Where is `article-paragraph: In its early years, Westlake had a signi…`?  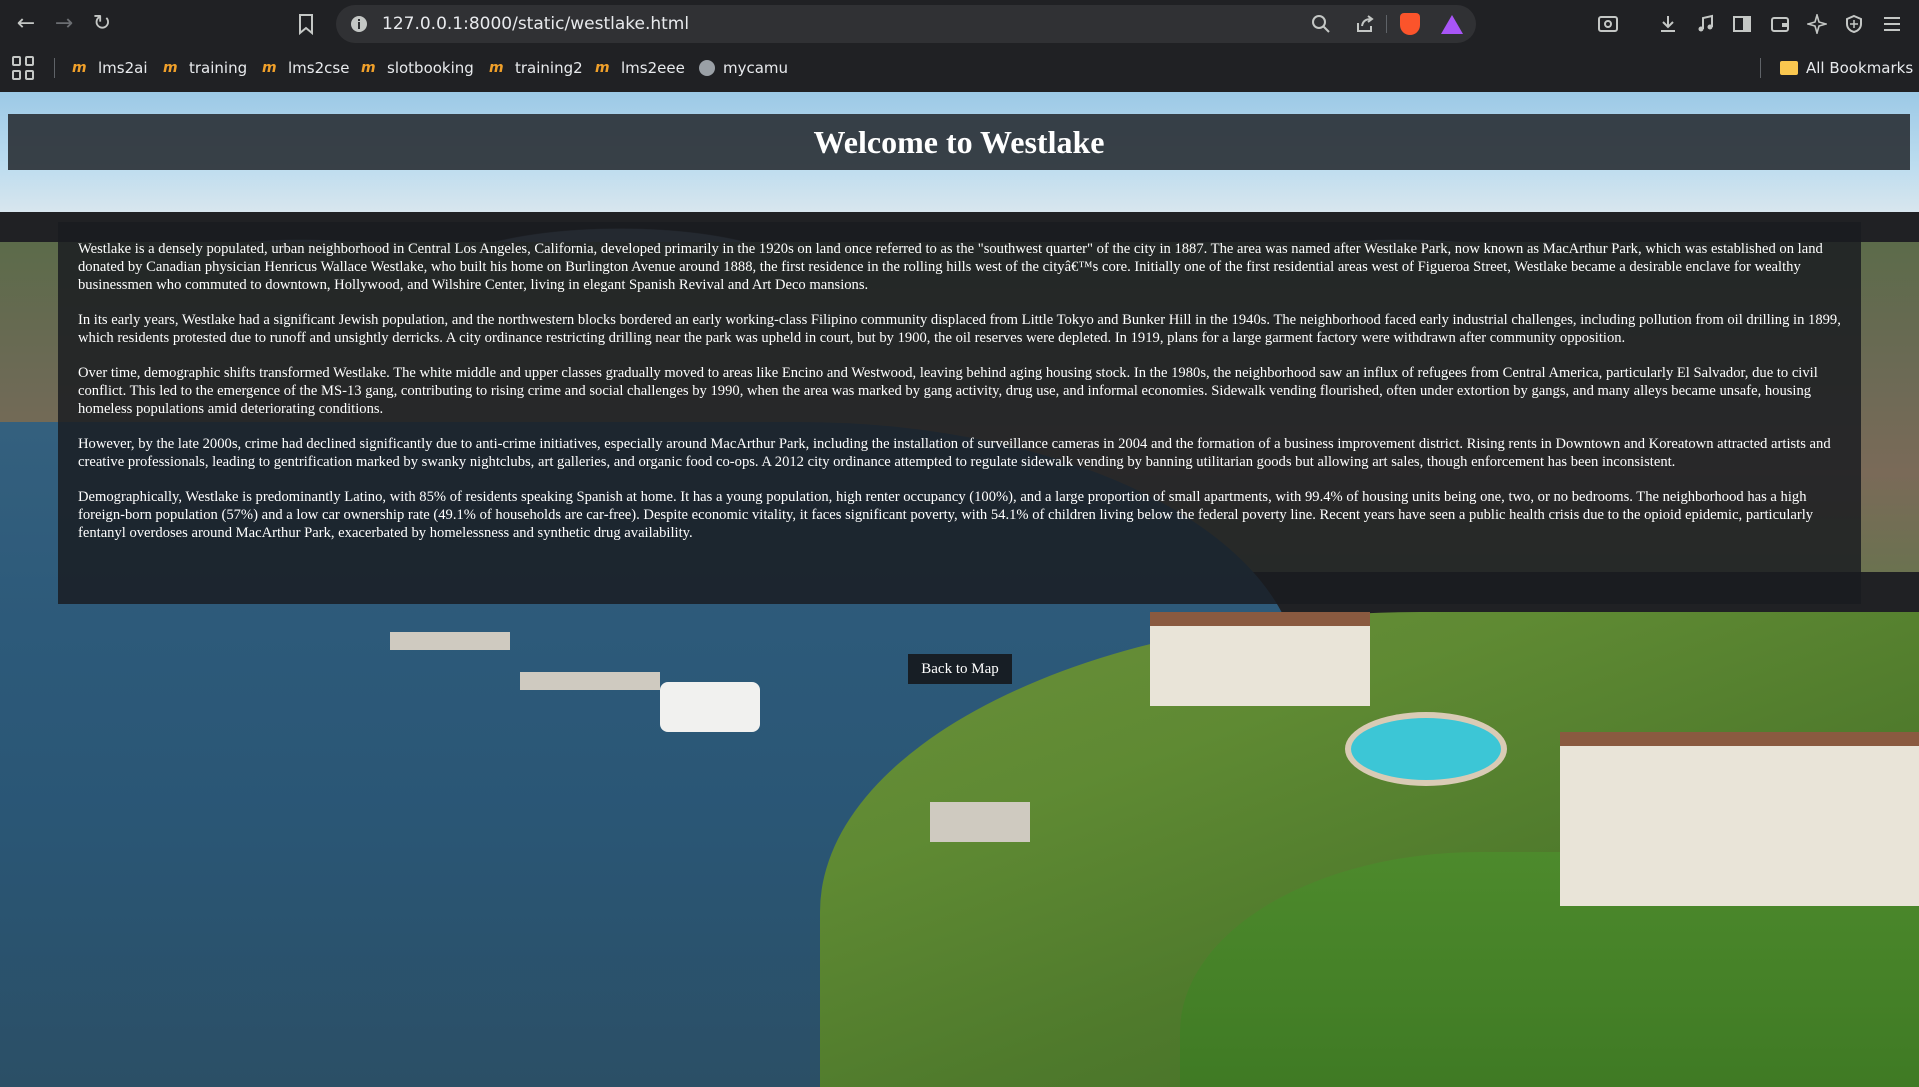
article-paragraph: In its early years, Westlake had a signi… is located at coordinates (959, 329).